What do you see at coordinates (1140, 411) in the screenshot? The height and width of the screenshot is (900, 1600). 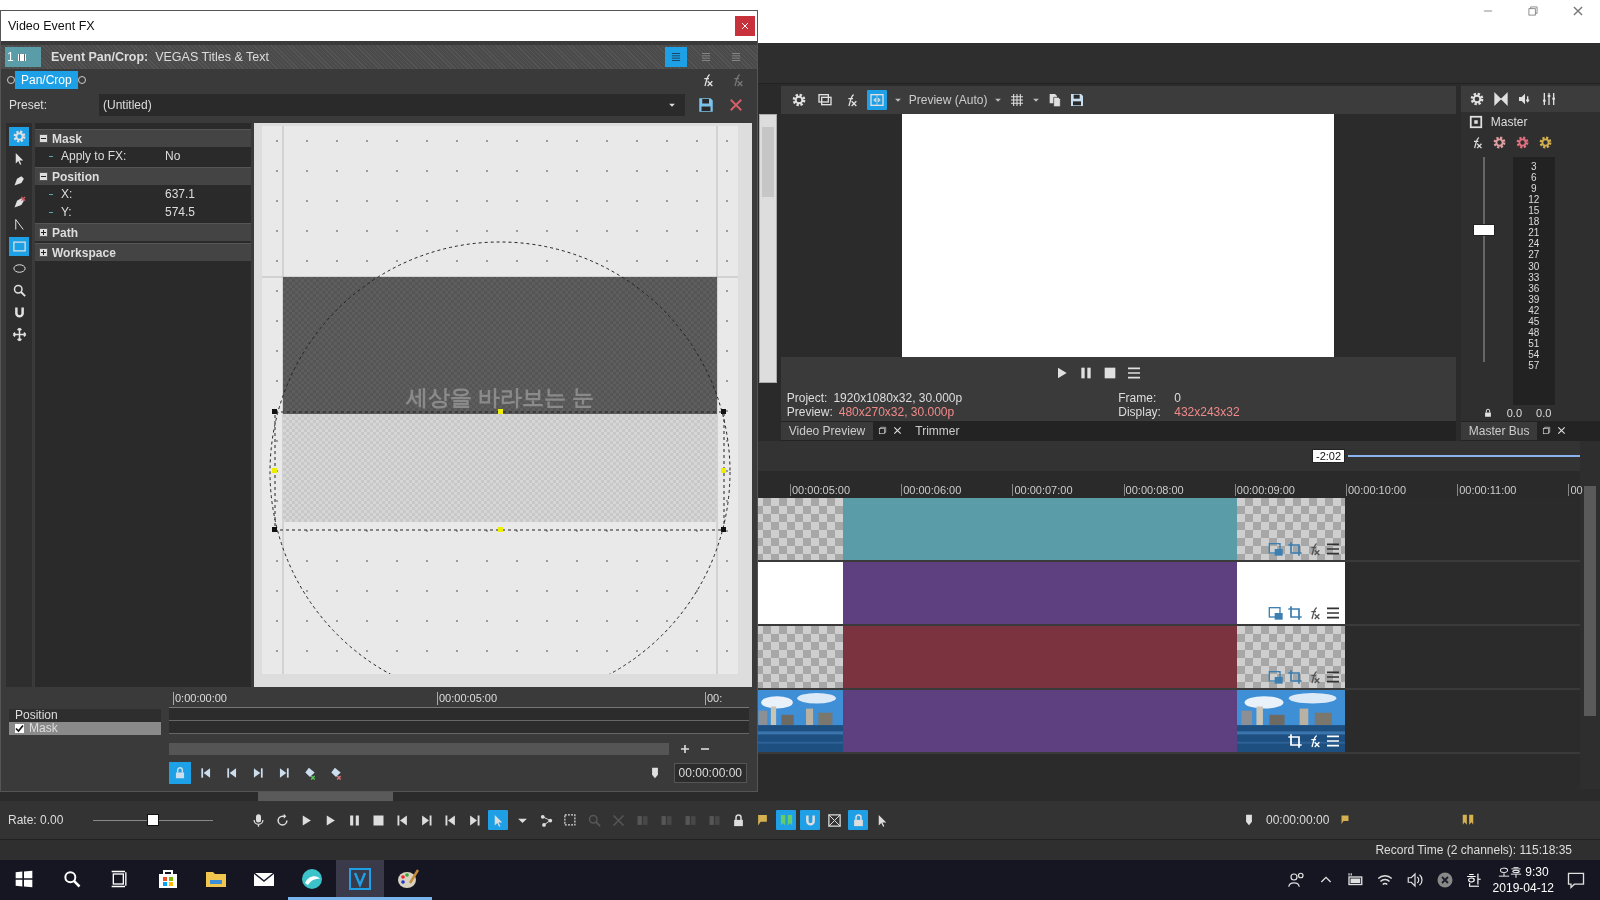 I see `info-label: Display:` at bounding box center [1140, 411].